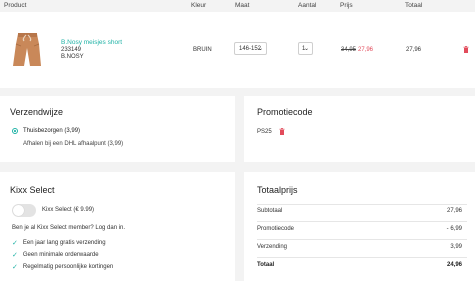 The width and height of the screenshot is (475, 281). Describe the element at coordinates (52, 131) in the screenshot. I see `shipping-option-label: Thuisbezorgen (3,99)` at that location.